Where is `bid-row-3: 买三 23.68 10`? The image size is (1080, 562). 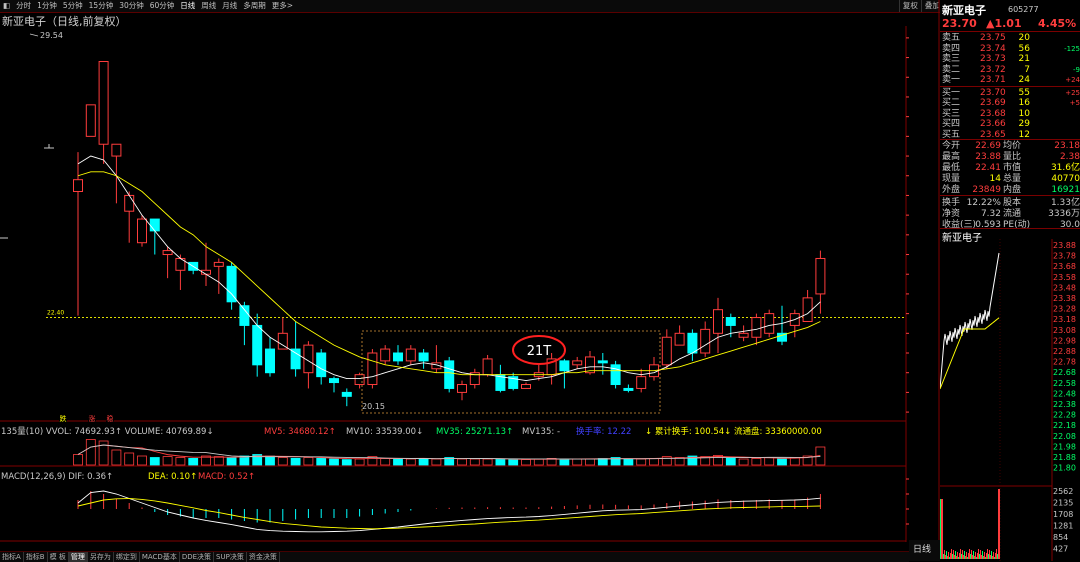
bid-row-3: 买三 23.68 10 is located at coordinates (1011, 114).